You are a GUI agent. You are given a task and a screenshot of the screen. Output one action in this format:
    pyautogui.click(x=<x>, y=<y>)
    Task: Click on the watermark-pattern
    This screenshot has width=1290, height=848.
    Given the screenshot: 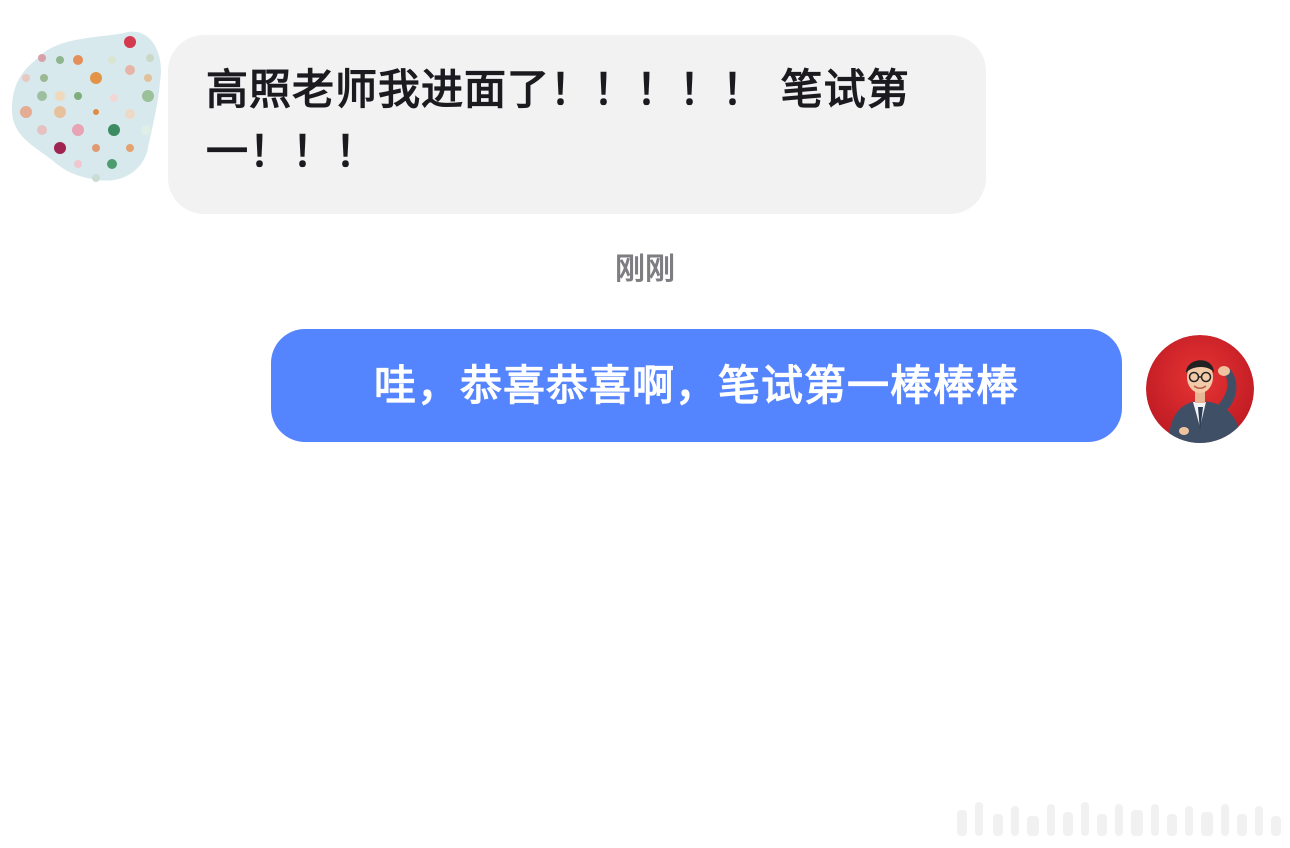 What is the action you would take?
    pyautogui.click(x=1120, y=819)
    